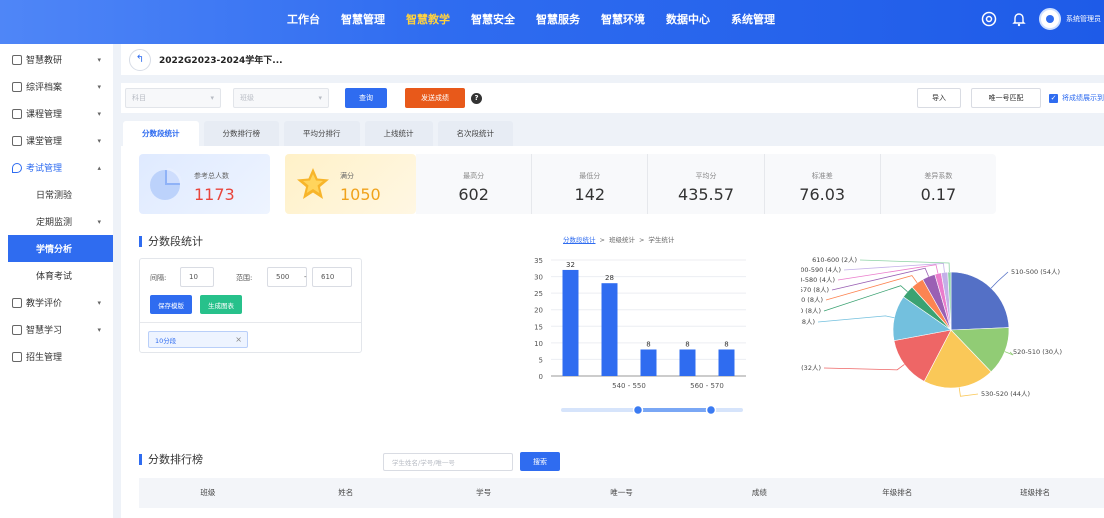 The width and height of the screenshot is (1104, 518). I want to click on interval-input: 10, so click(197, 277).